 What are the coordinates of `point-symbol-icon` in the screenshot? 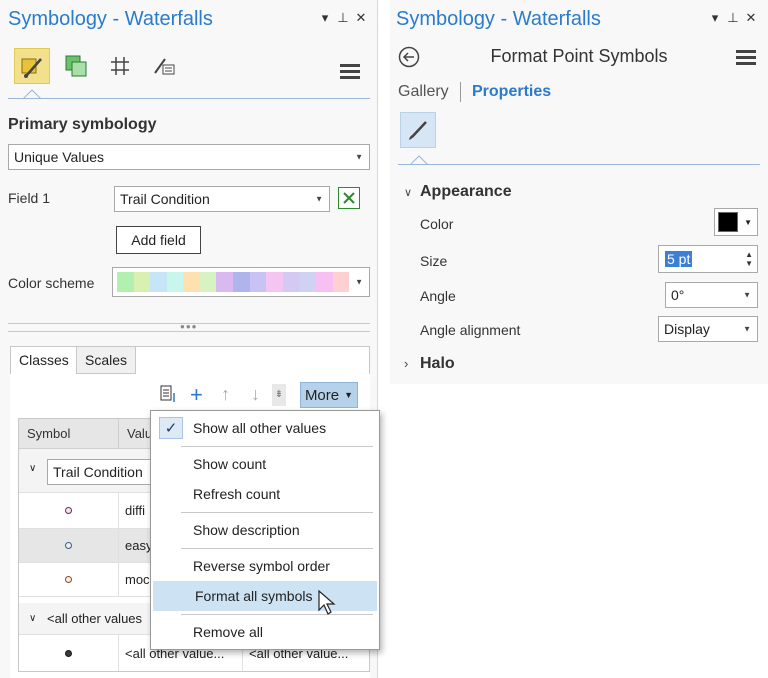 It's located at (68, 653).